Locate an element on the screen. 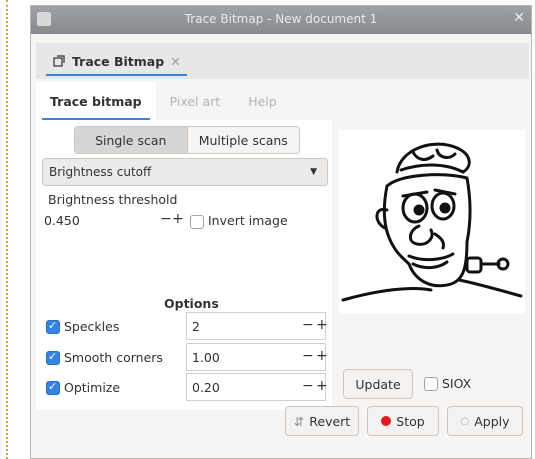 The height and width of the screenshot is (459, 535). stop-button: Stop is located at coordinates (403, 421).